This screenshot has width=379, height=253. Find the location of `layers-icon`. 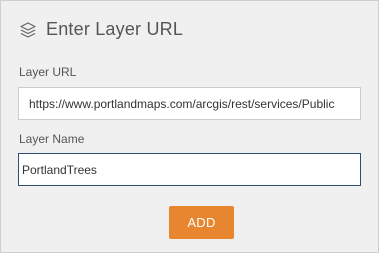

layers-icon is located at coordinates (28, 30).